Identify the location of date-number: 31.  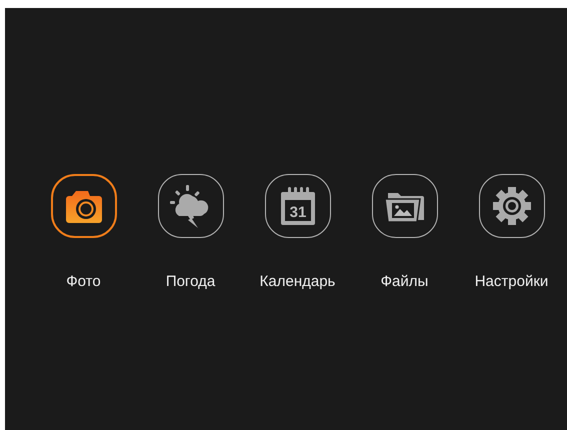
(297, 212).